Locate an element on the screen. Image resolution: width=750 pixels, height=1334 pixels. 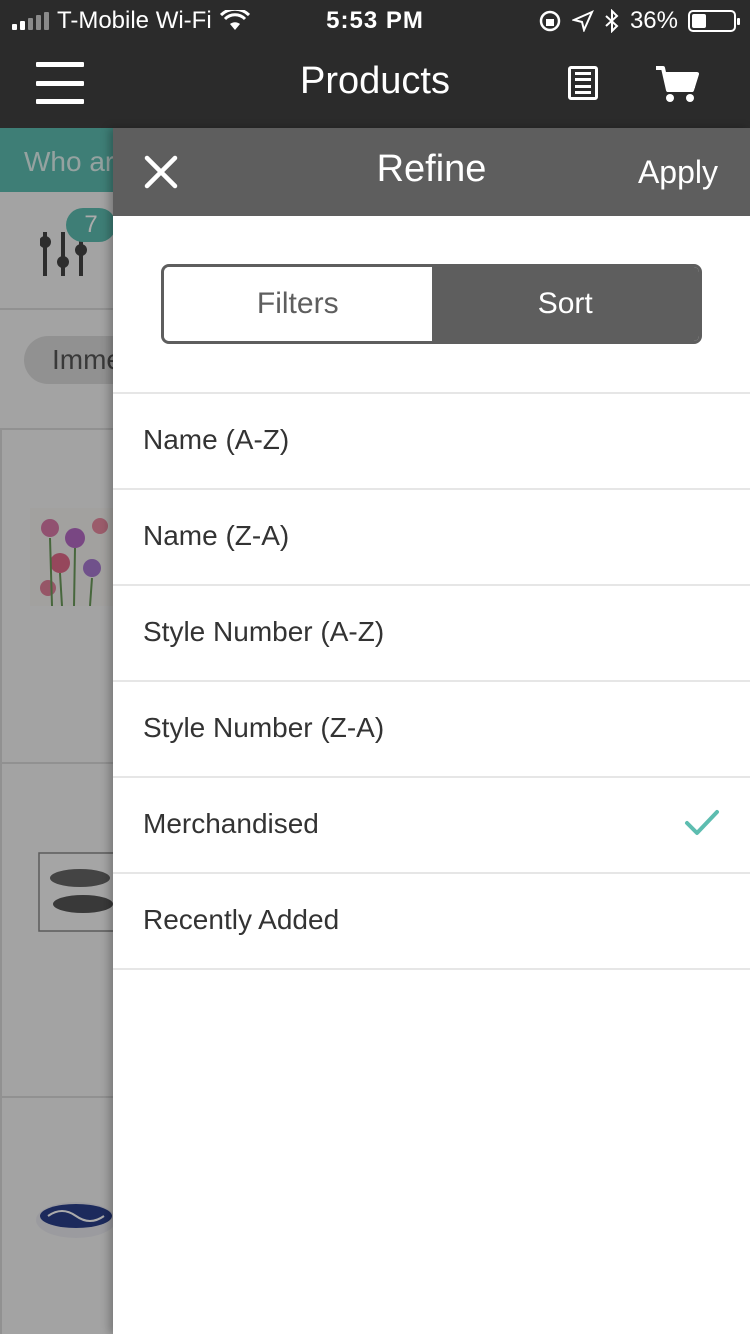
status-bar: T-Mobile Wi-Fi 5:53 PM 36% is located at coordinates (375, 20).